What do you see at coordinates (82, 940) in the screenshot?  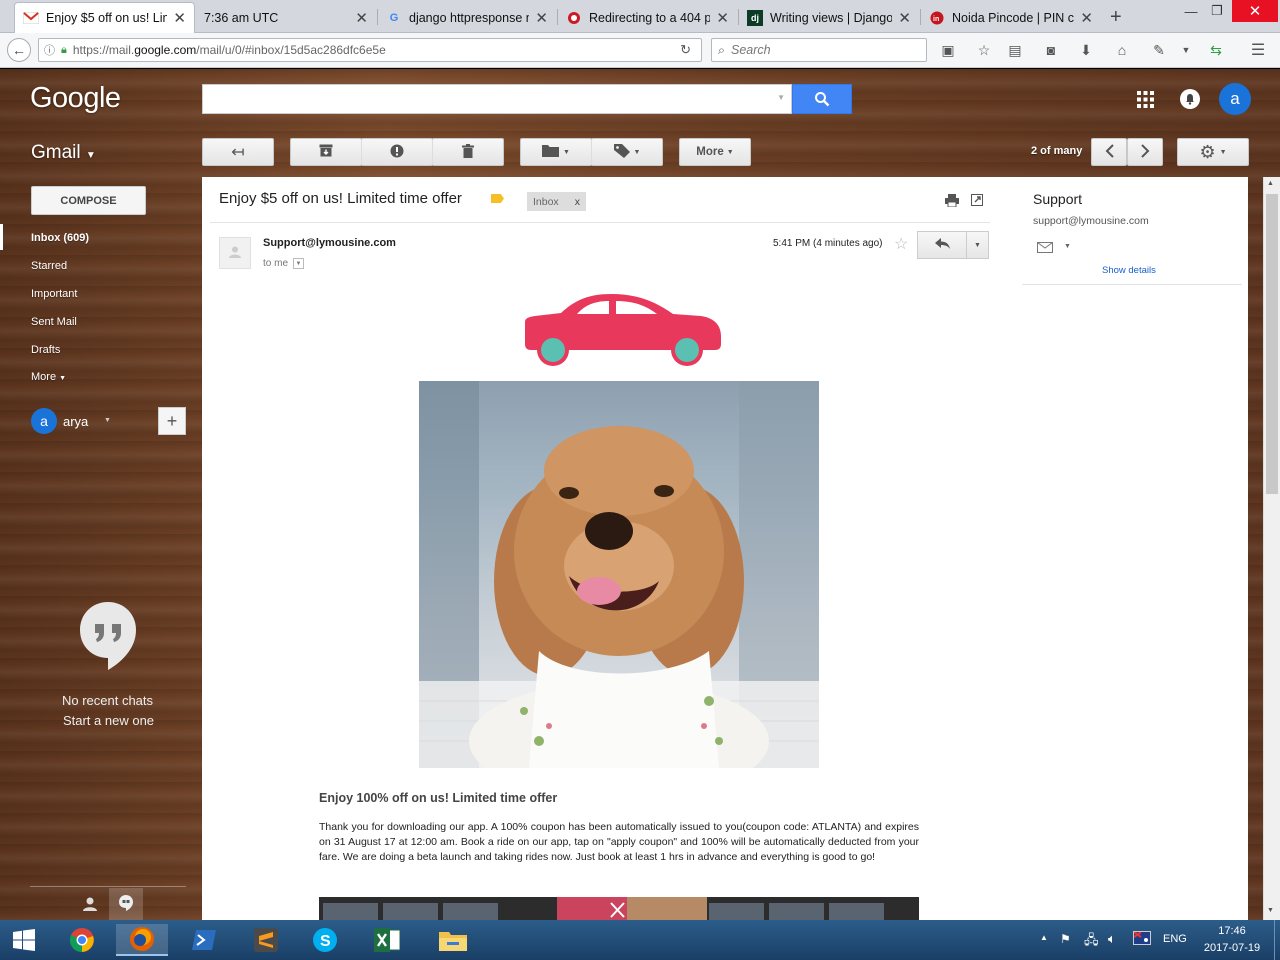 I see `chrome-icon` at bounding box center [82, 940].